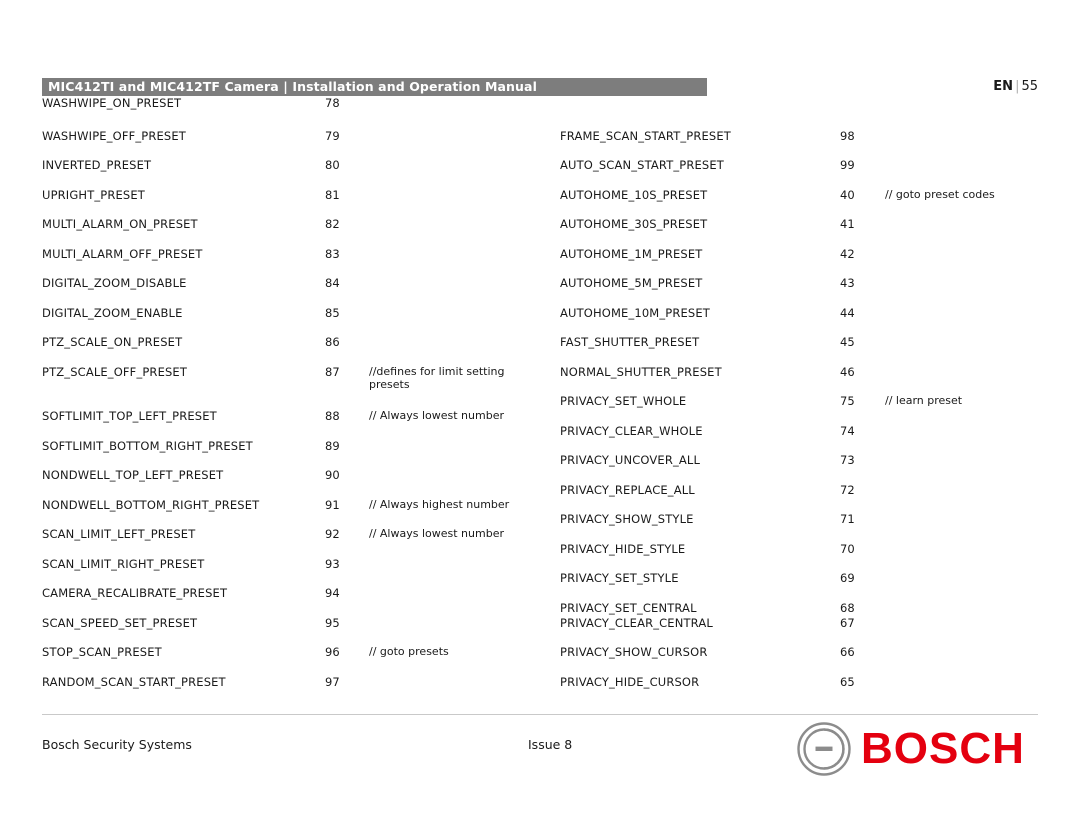  Describe the element at coordinates (332, 593) in the screenshot. I see `entry-number: 94` at that location.